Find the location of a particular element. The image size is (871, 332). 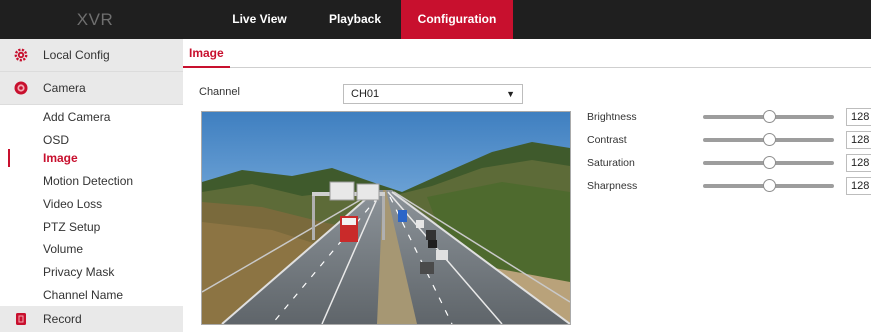

contrast-label: Contrast is located at coordinates (607, 140).